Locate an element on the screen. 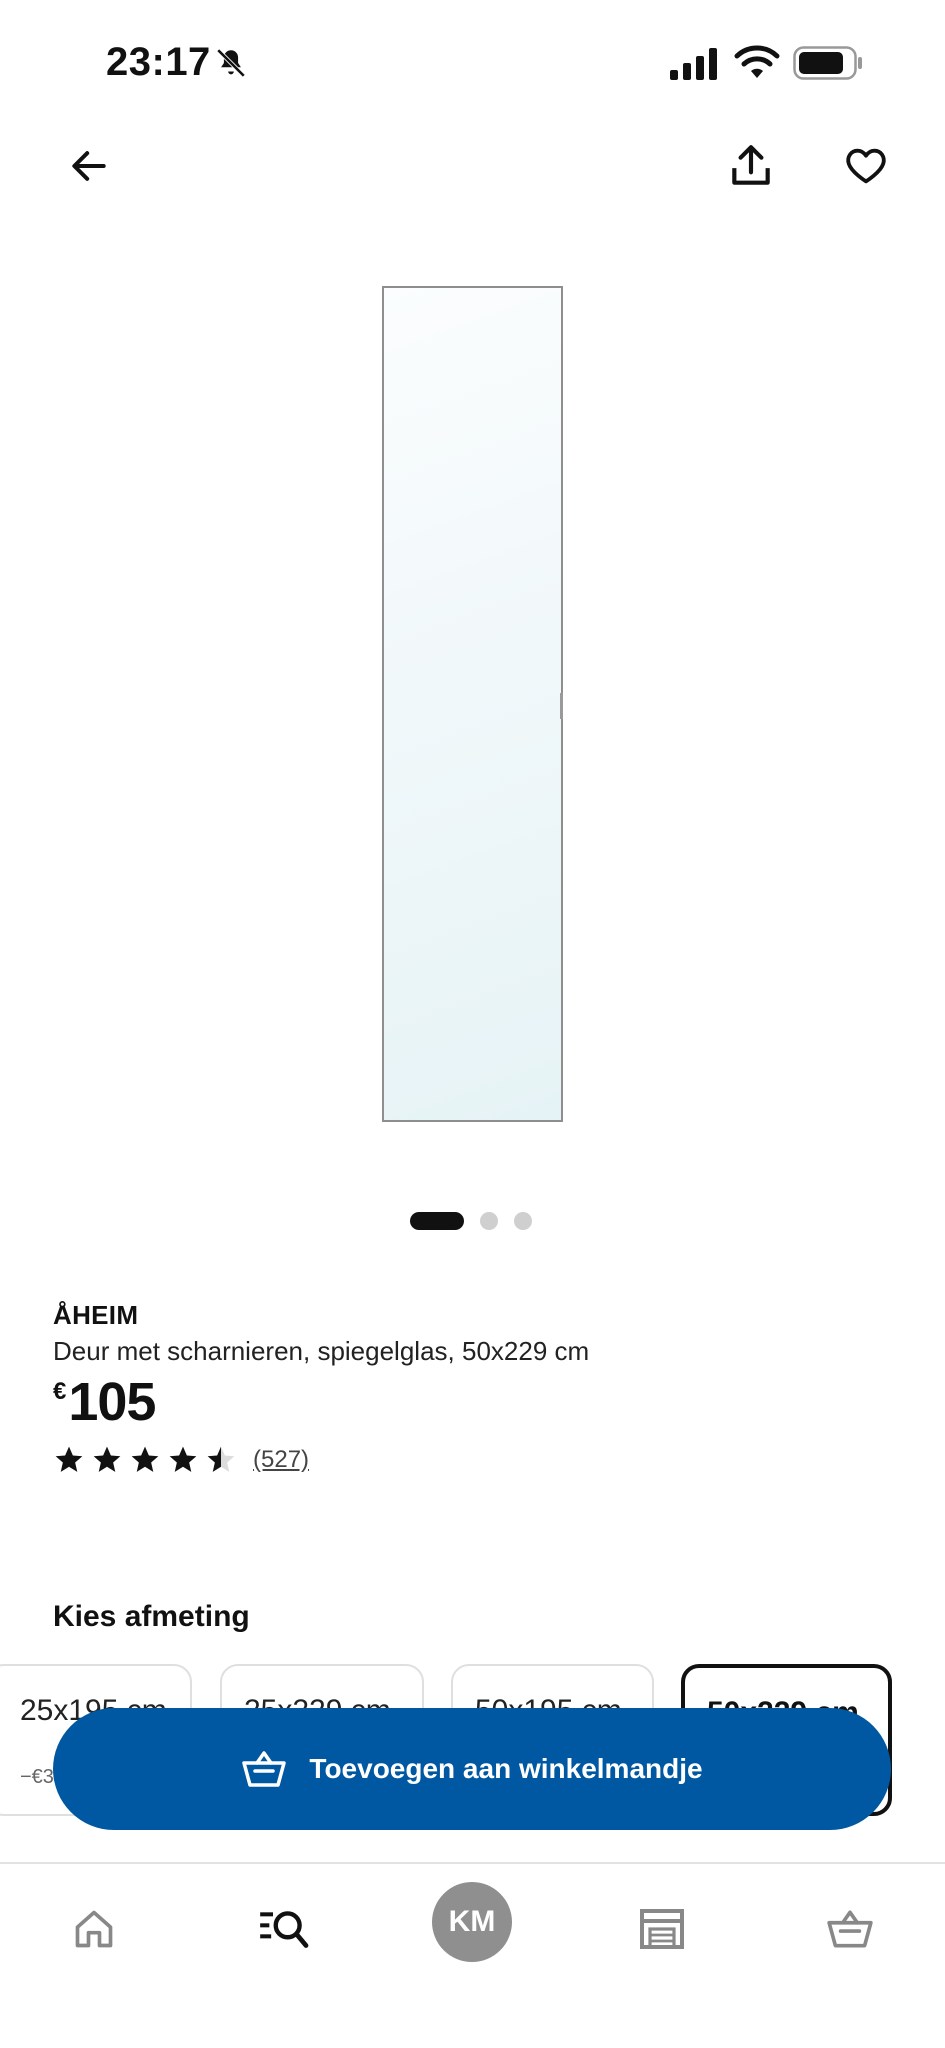  add-to-cart-label: Toevoegen aan winkelmandje is located at coordinates (506, 1768).